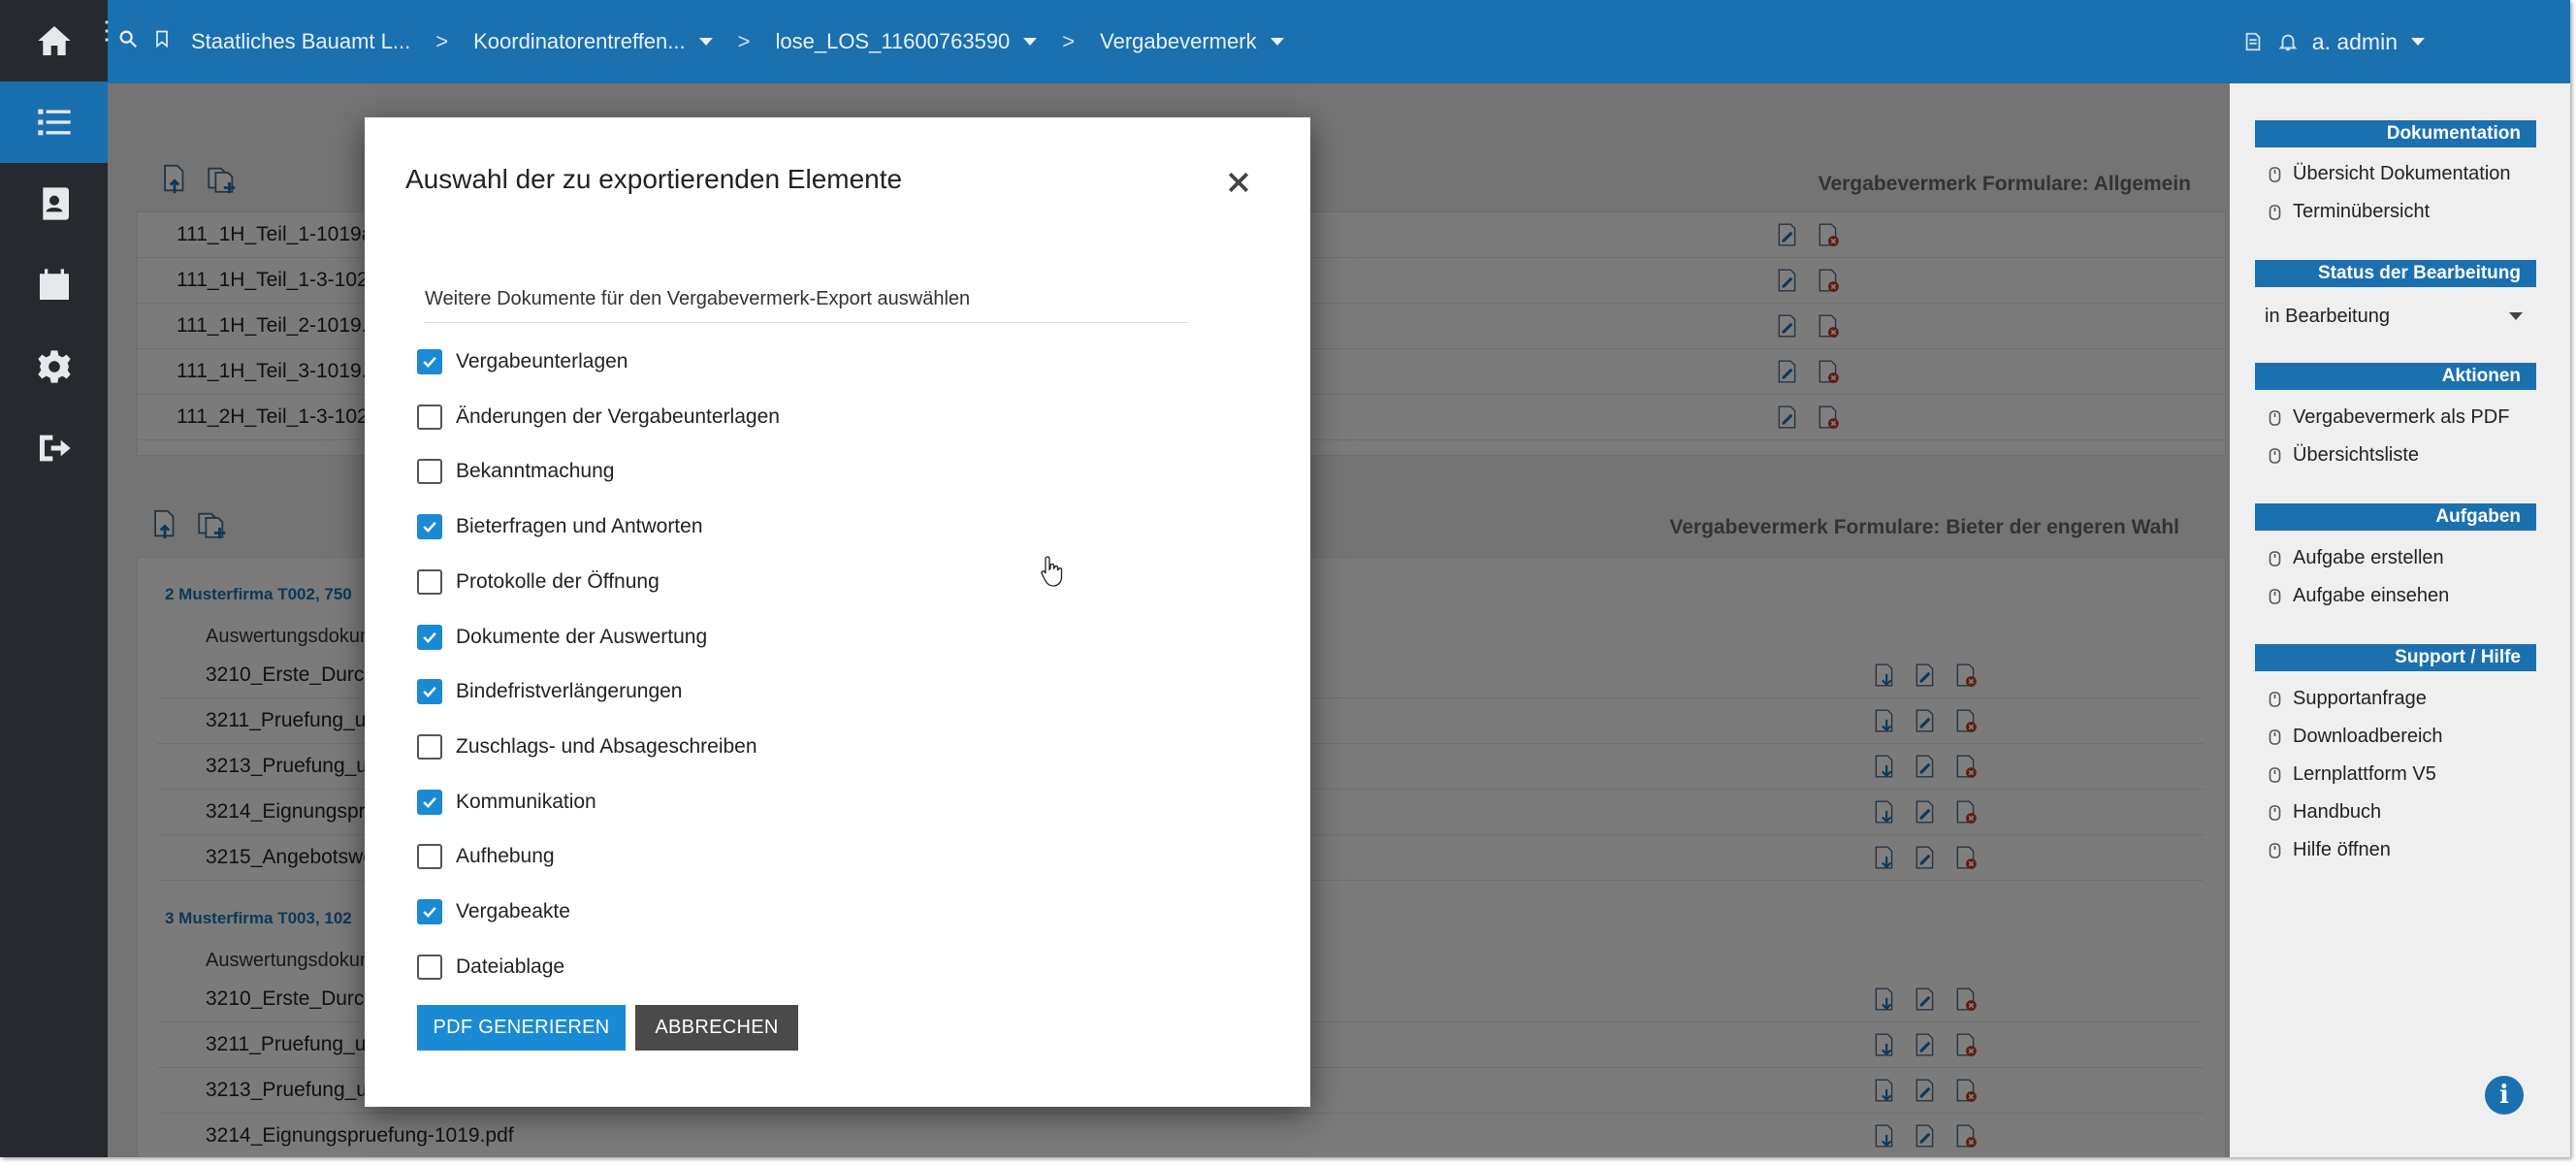 This screenshot has height=1165, width=2576. What do you see at coordinates (2395, 376) in the screenshot?
I see `sidebar-heading-aktionen: Aktionen` at bounding box center [2395, 376].